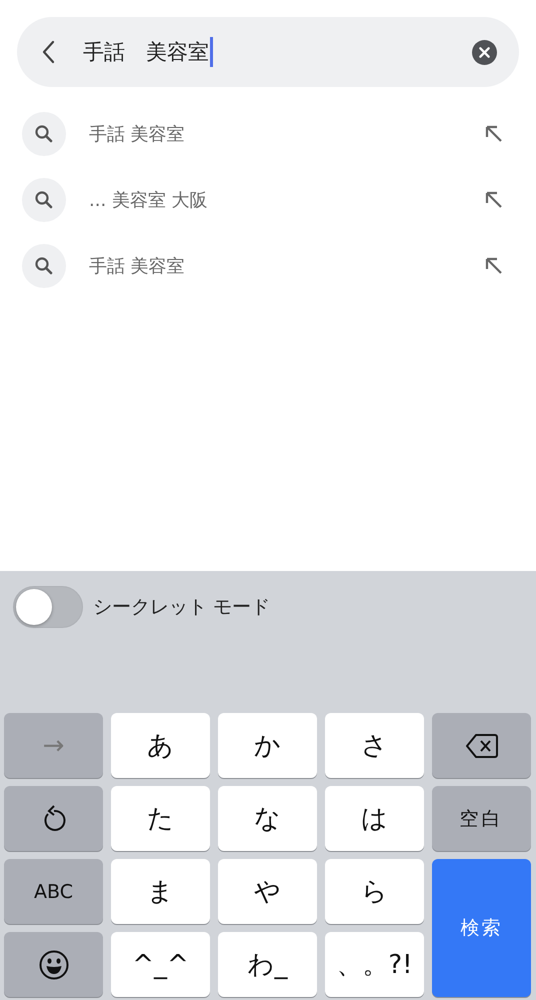 The height and width of the screenshot is (1000, 536). Describe the element at coordinates (160, 818) in the screenshot. I see `kana-key: た` at that location.